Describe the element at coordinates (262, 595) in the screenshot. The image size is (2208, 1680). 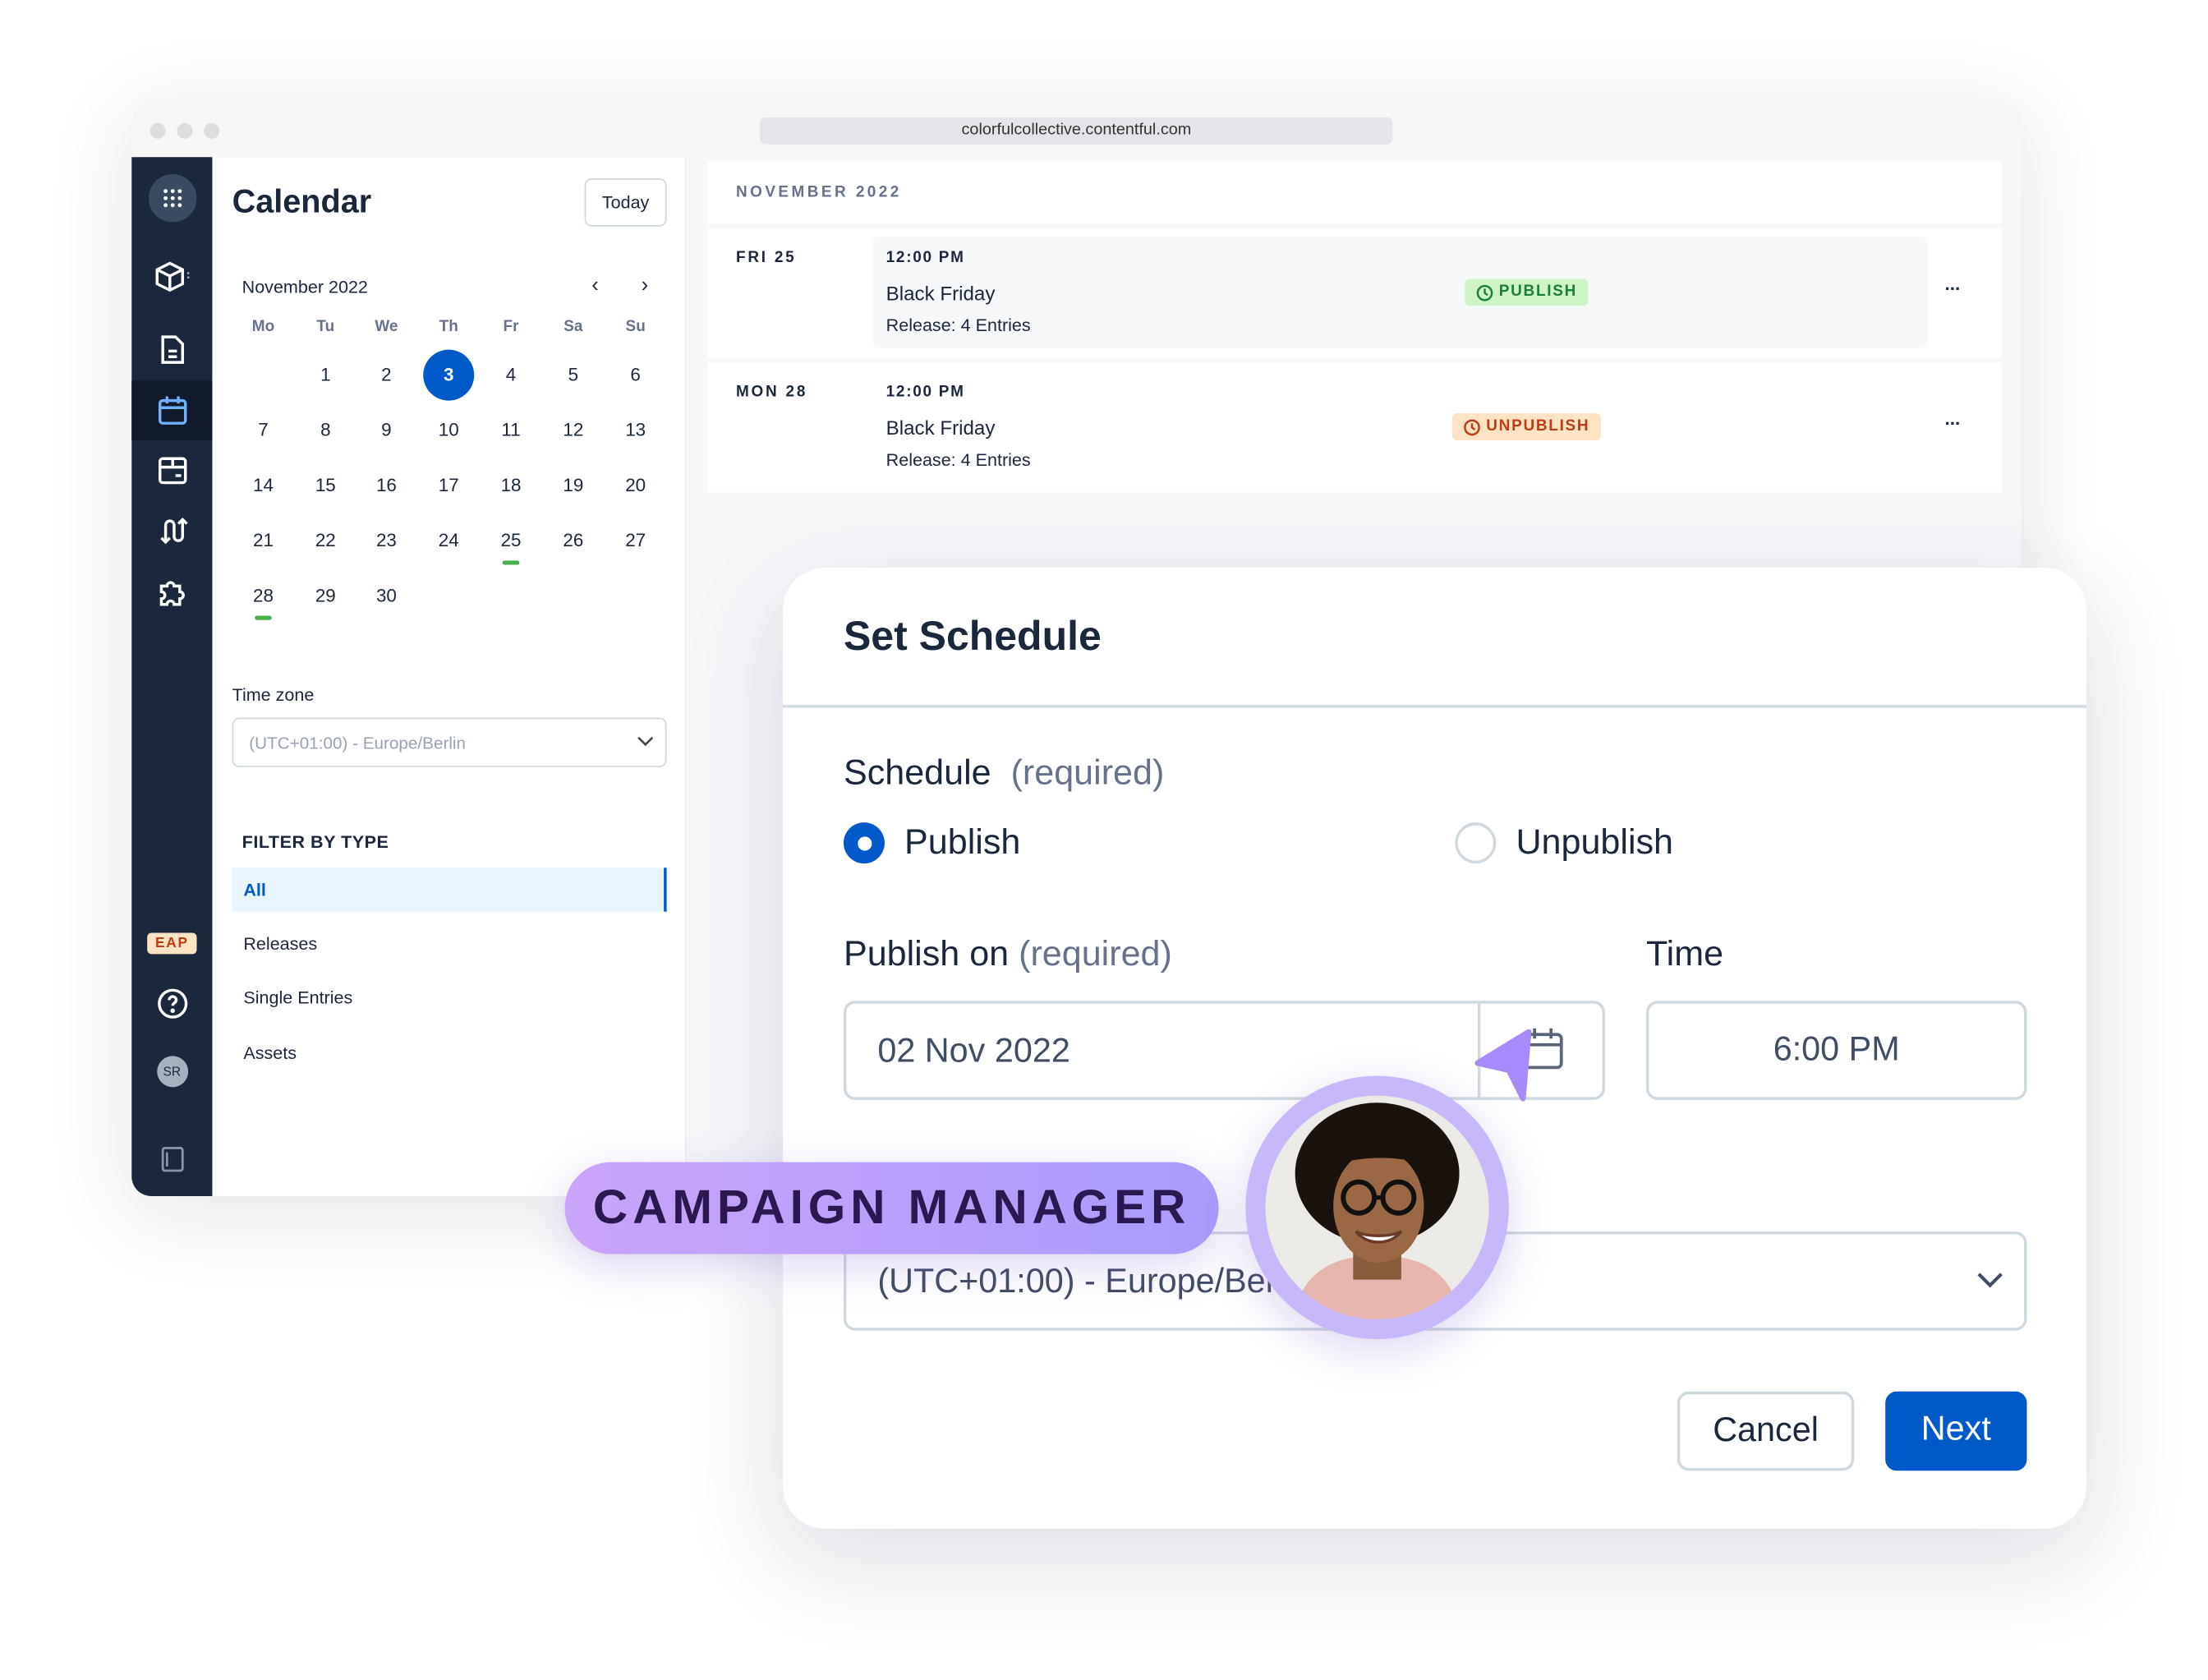
I see `calendar-day: 28` at that location.